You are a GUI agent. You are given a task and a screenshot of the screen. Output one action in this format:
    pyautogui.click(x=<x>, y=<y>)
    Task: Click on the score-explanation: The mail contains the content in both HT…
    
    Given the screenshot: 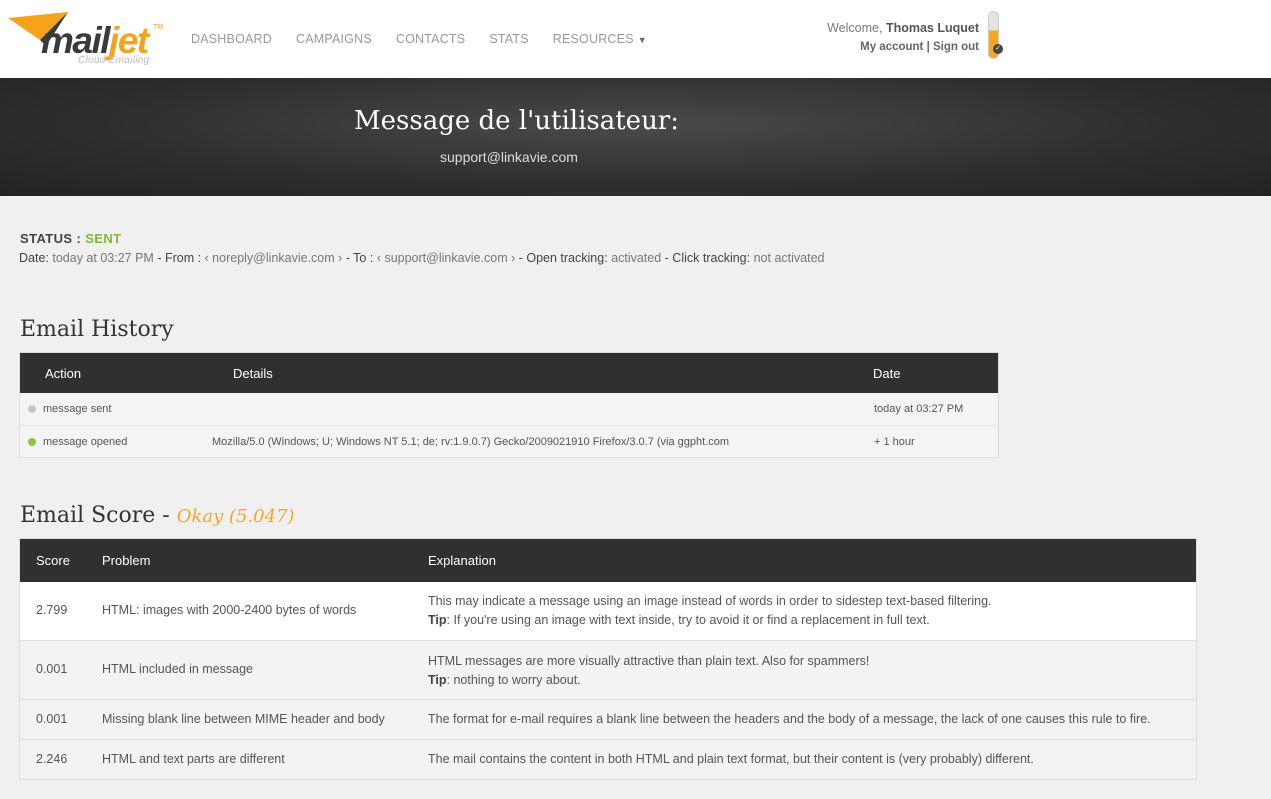 What is the action you would take?
    pyautogui.click(x=731, y=759)
    